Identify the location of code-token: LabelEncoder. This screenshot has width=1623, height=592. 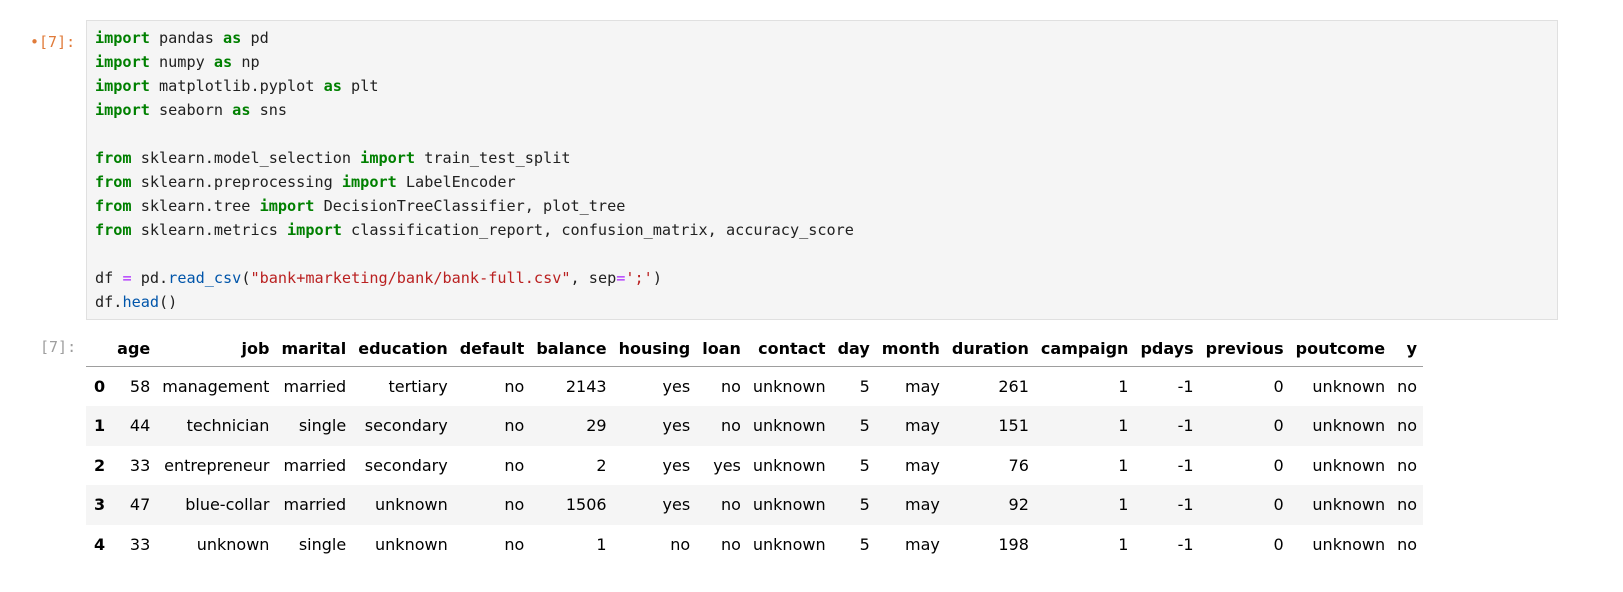
(456, 182).